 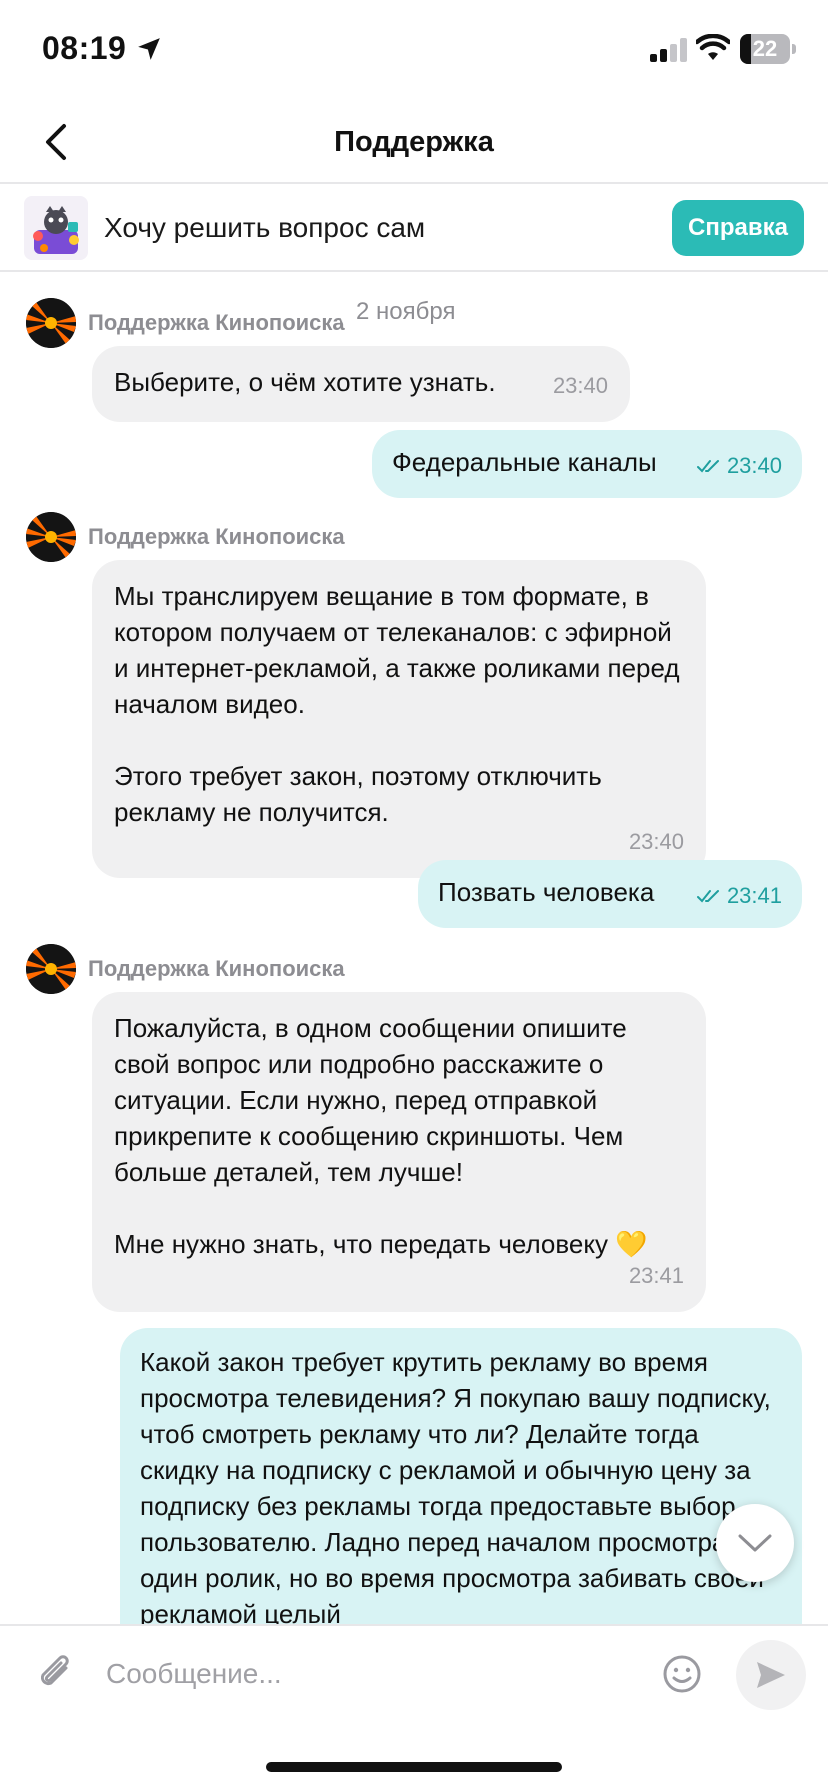 I want to click on battery-icon: 22, so click(x=768, y=49).